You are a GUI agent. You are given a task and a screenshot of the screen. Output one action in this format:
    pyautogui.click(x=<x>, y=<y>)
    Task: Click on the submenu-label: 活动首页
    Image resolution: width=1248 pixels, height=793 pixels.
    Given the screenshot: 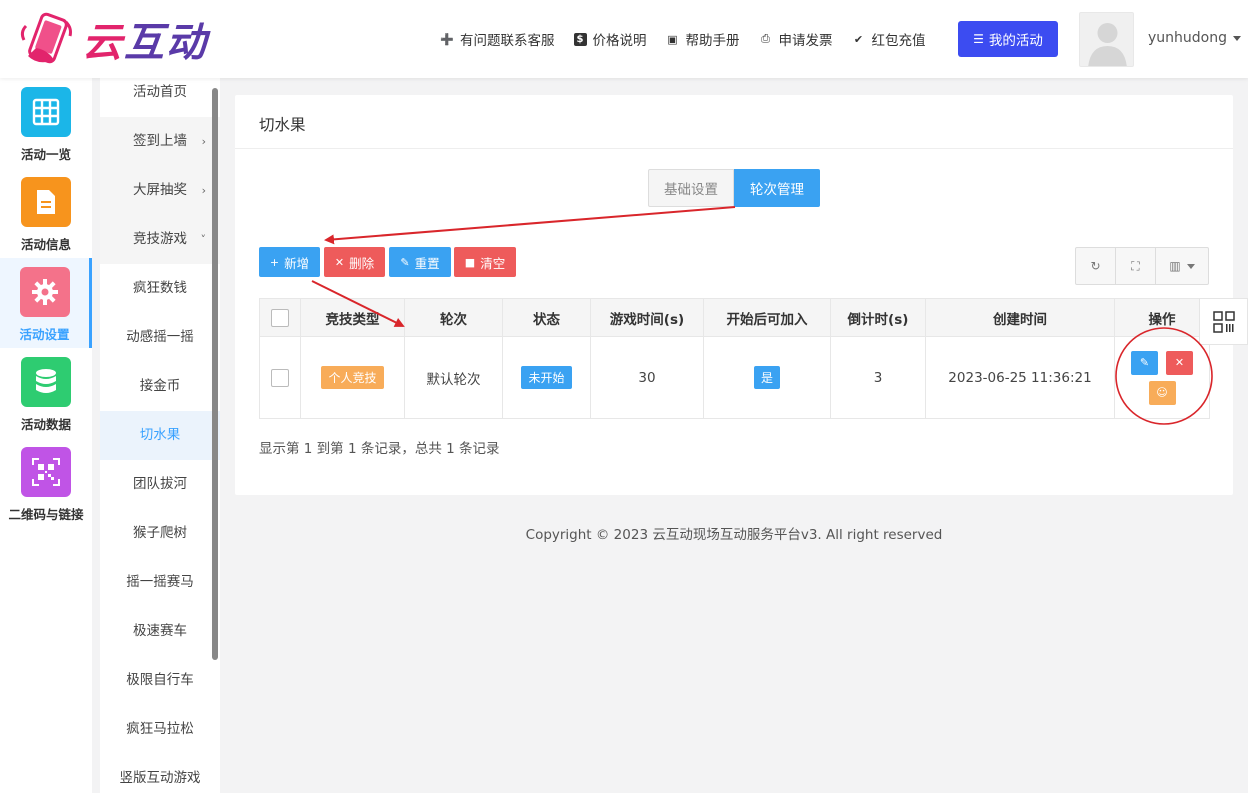 What is the action you would take?
    pyautogui.click(x=160, y=92)
    